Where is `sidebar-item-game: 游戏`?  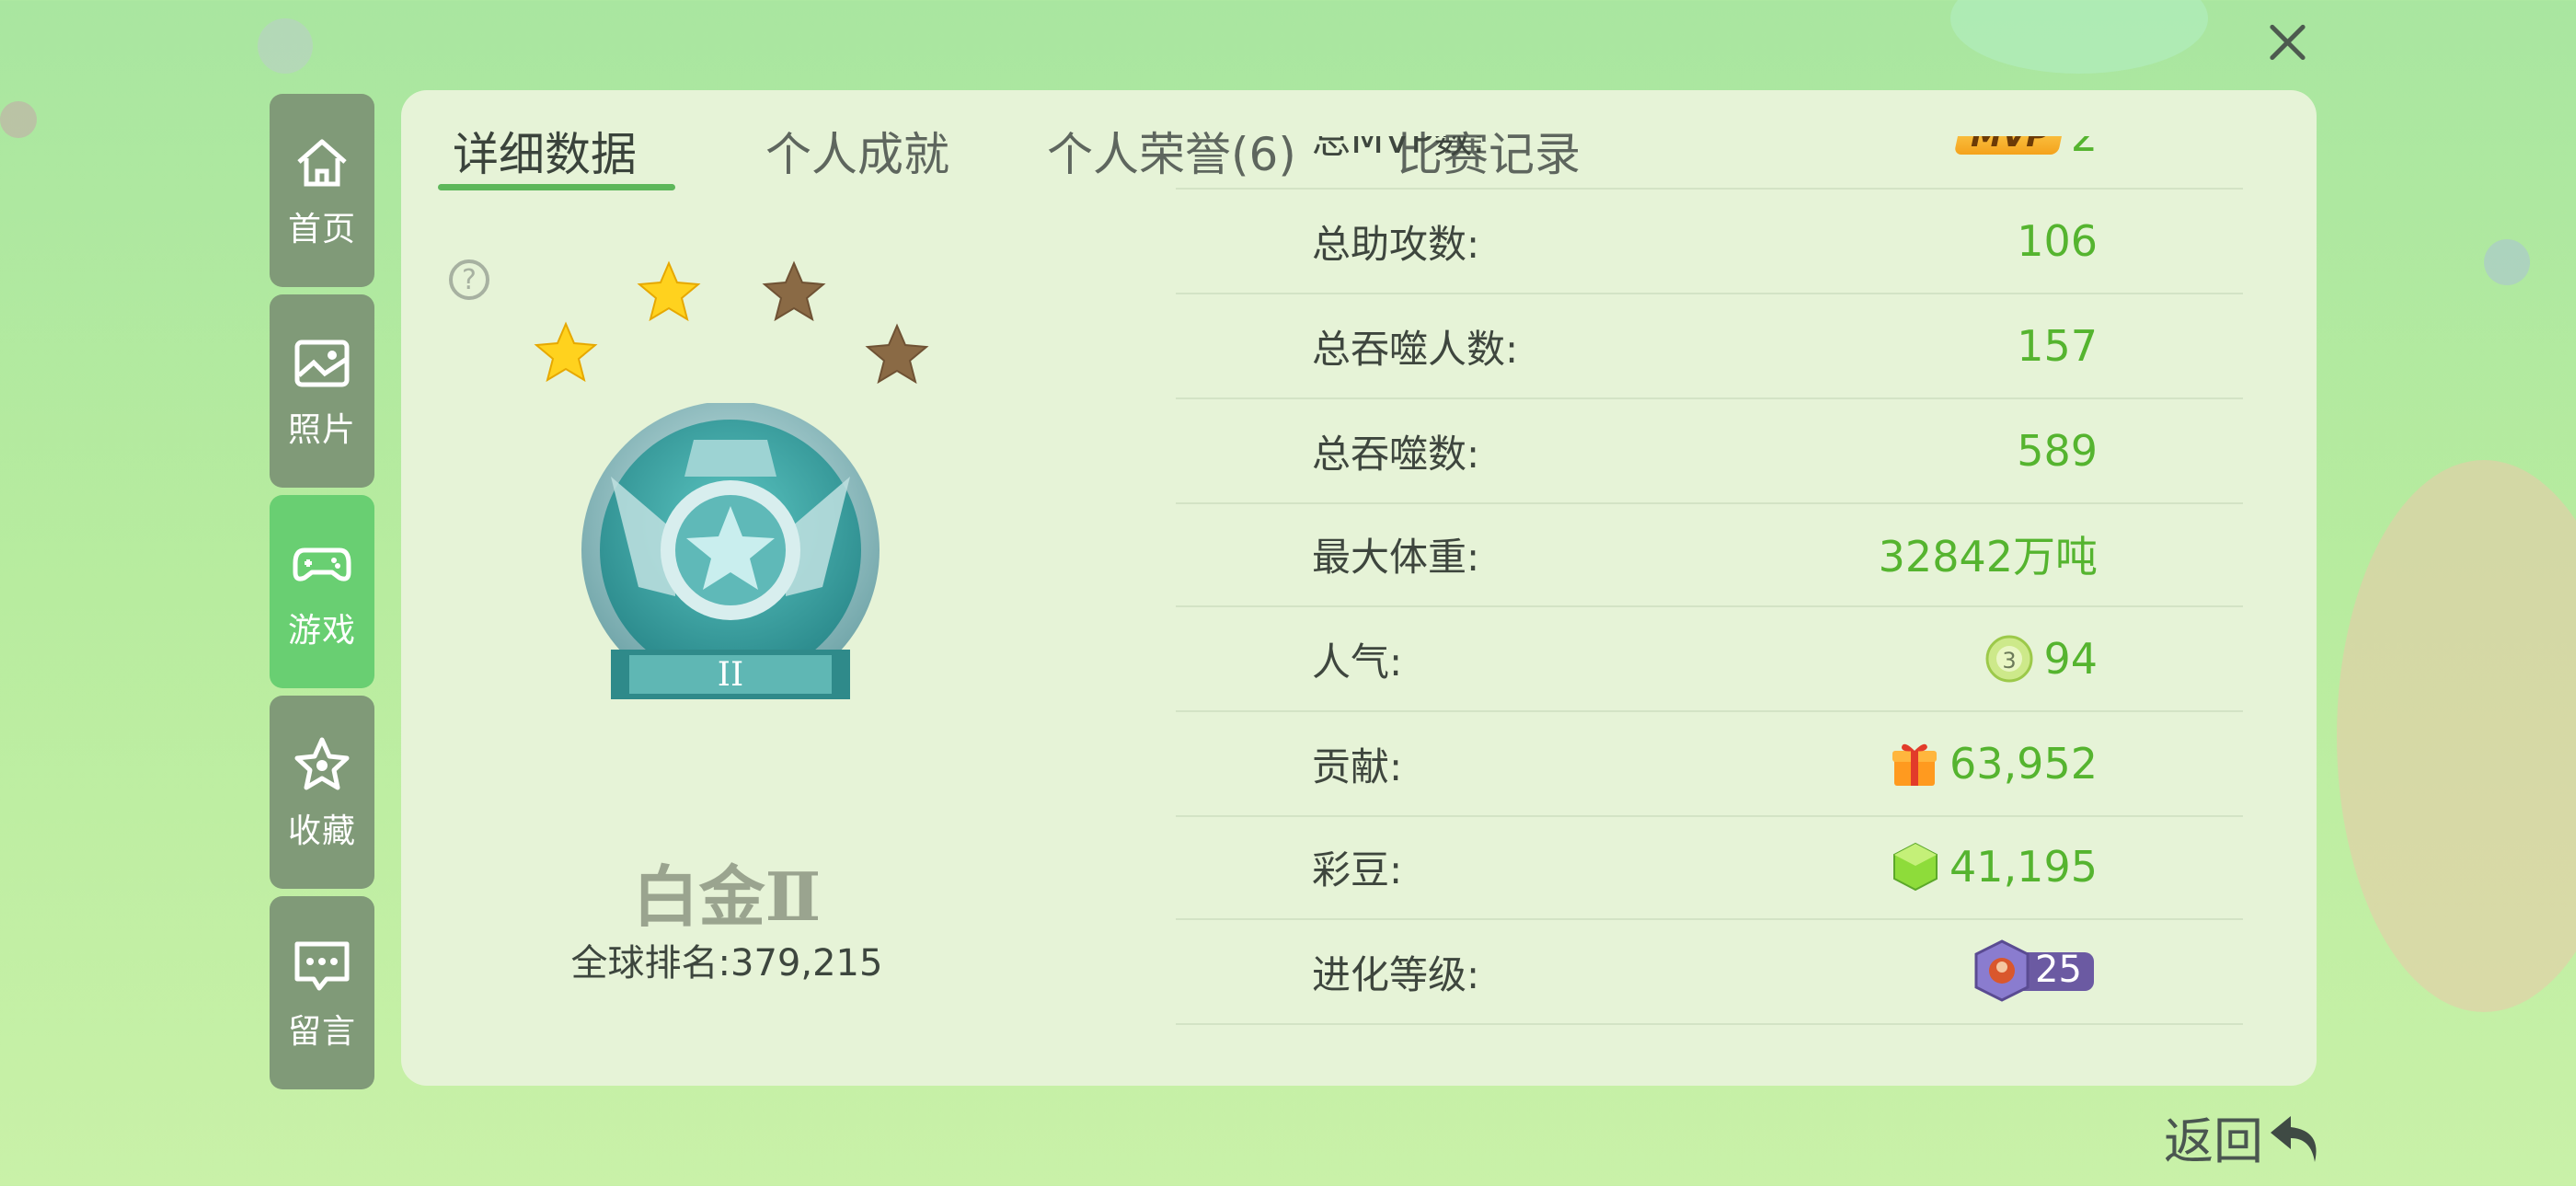 sidebar-item-game: 游戏 is located at coordinates (322, 591).